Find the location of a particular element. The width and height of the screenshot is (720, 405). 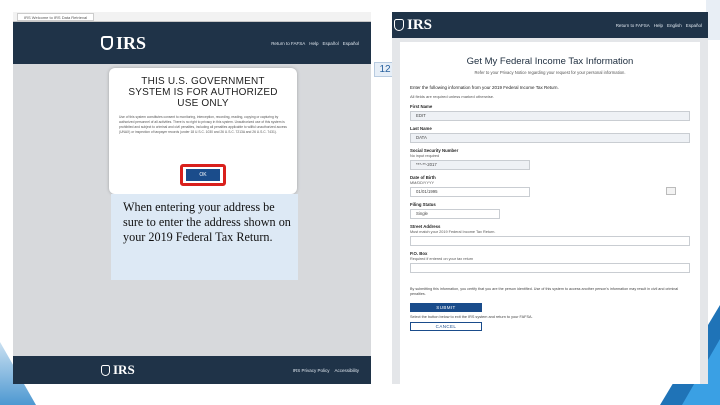

privacy-policy-link: IRS Privacy Policy is located at coordinates (311, 370).